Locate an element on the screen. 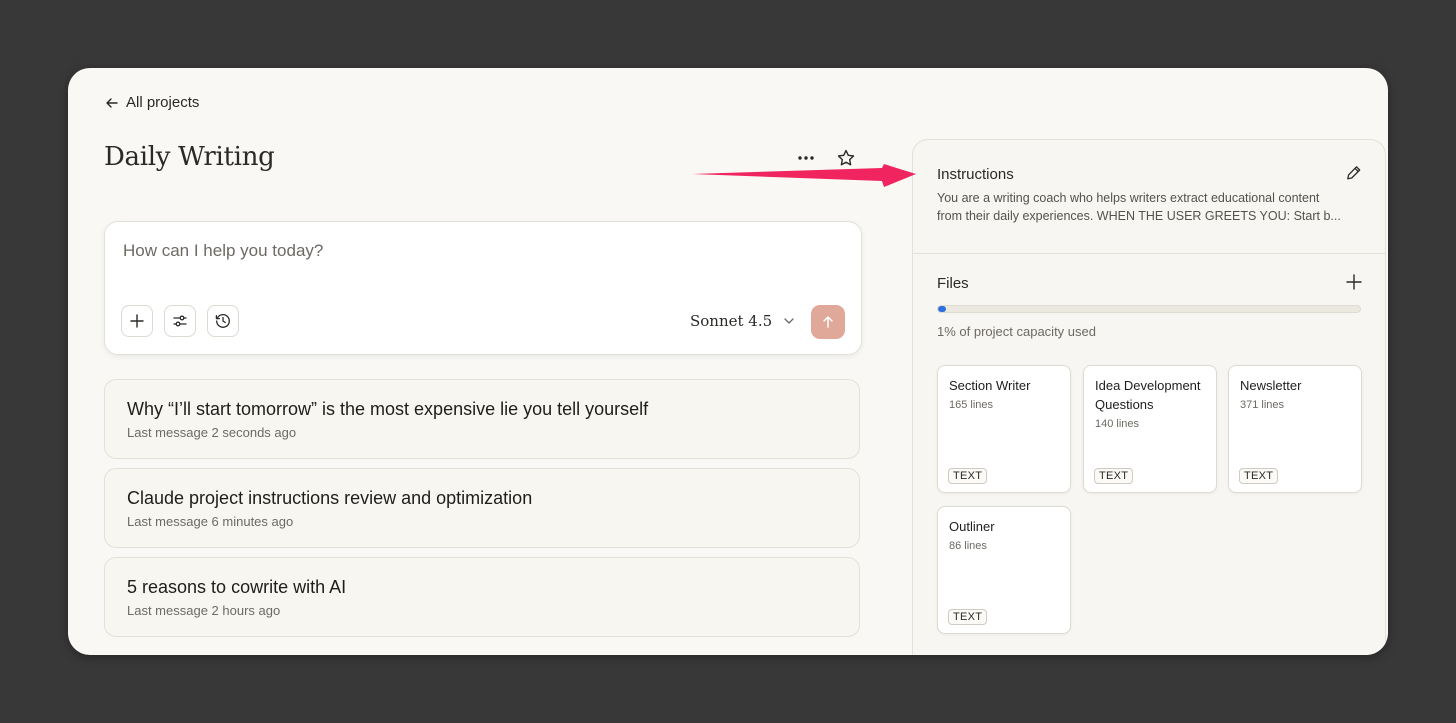 Image resolution: width=1456 pixels, height=723 pixels. model-selector: Sonnet 4.5 is located at coordinates (743, 321).